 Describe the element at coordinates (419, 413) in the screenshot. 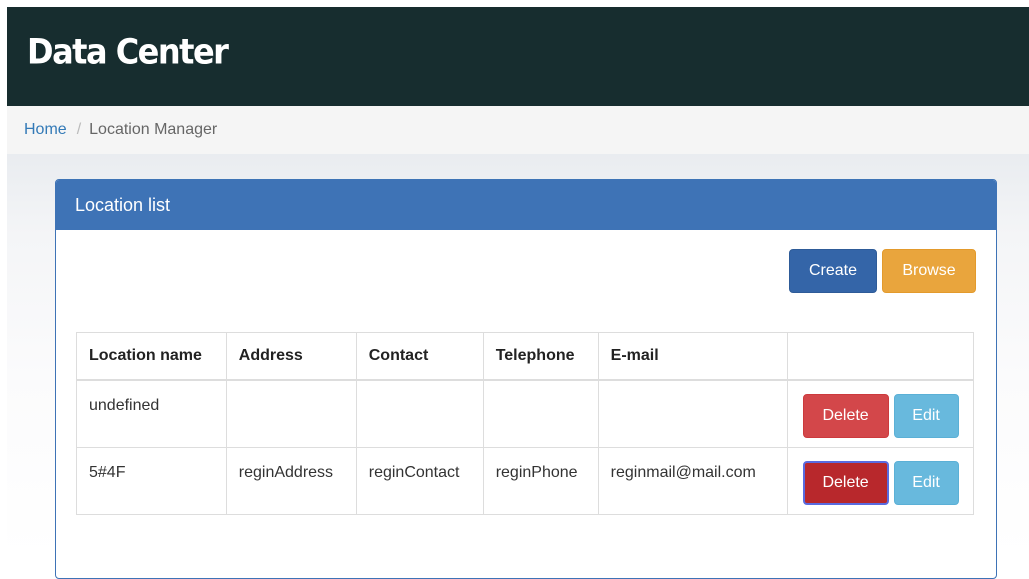

I see `cell-contact` at that location.